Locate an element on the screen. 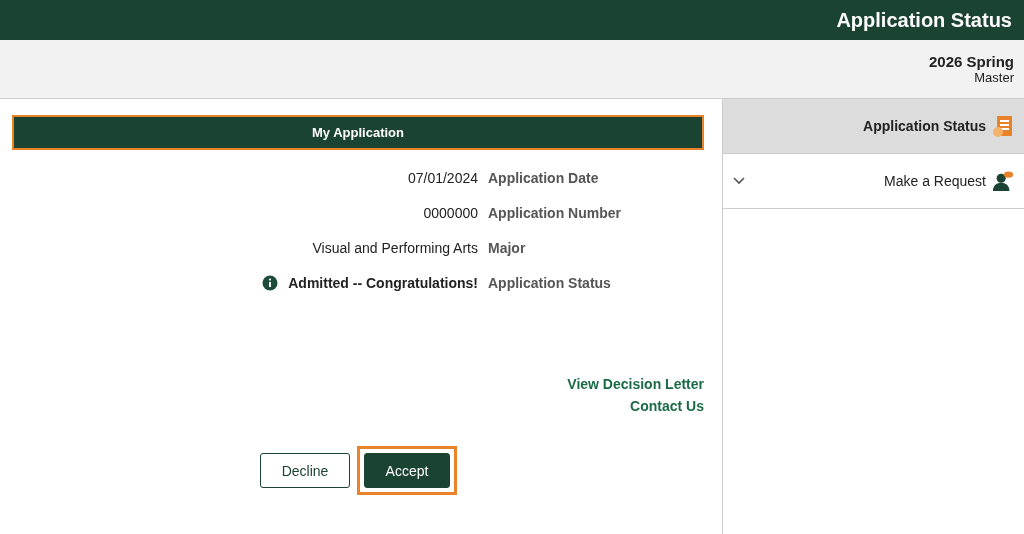 The image size is (1024, 534). career-label: Master is located at coordinates (994, 77).